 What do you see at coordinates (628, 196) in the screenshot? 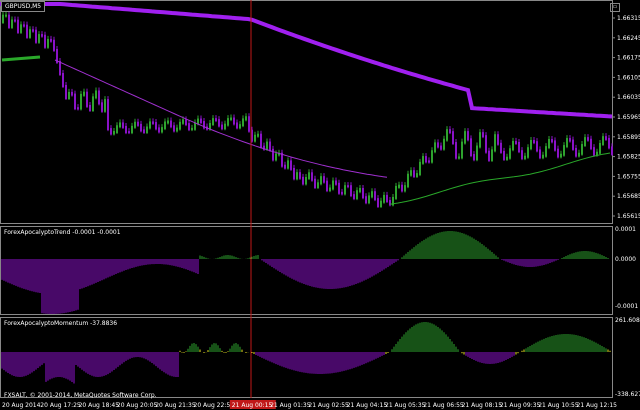
I see `price-tick-label: 1.65685` at bounding box center [628, 196].